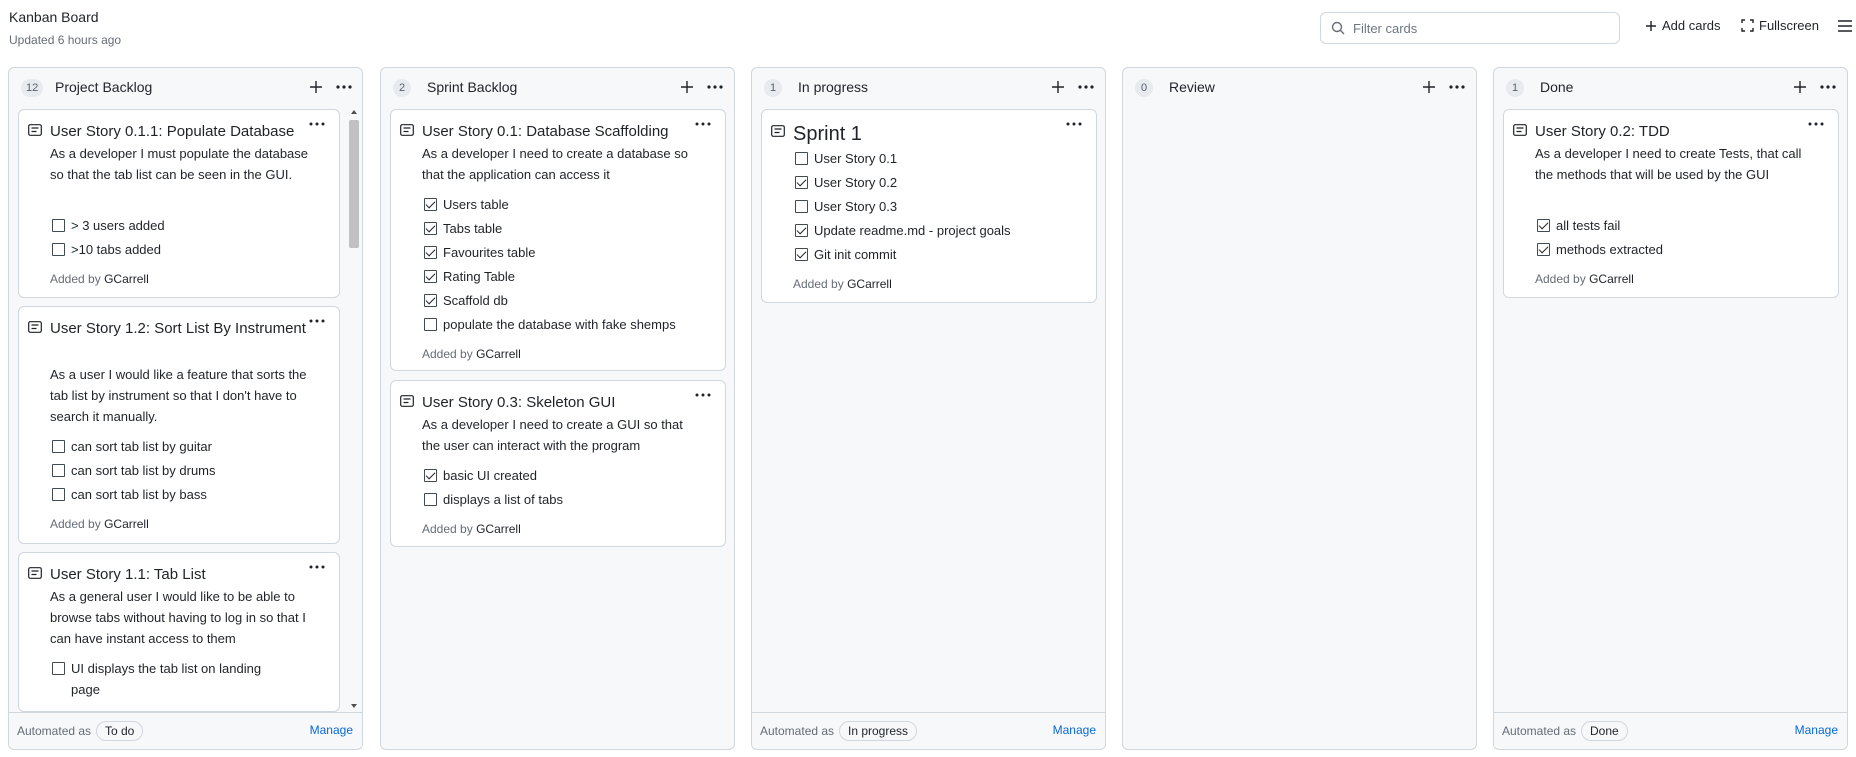 The height and width of the screenshot is (757, 1856). I want to click on card-title: User Story 0.1.1: Populate Database, so click(184, 132).